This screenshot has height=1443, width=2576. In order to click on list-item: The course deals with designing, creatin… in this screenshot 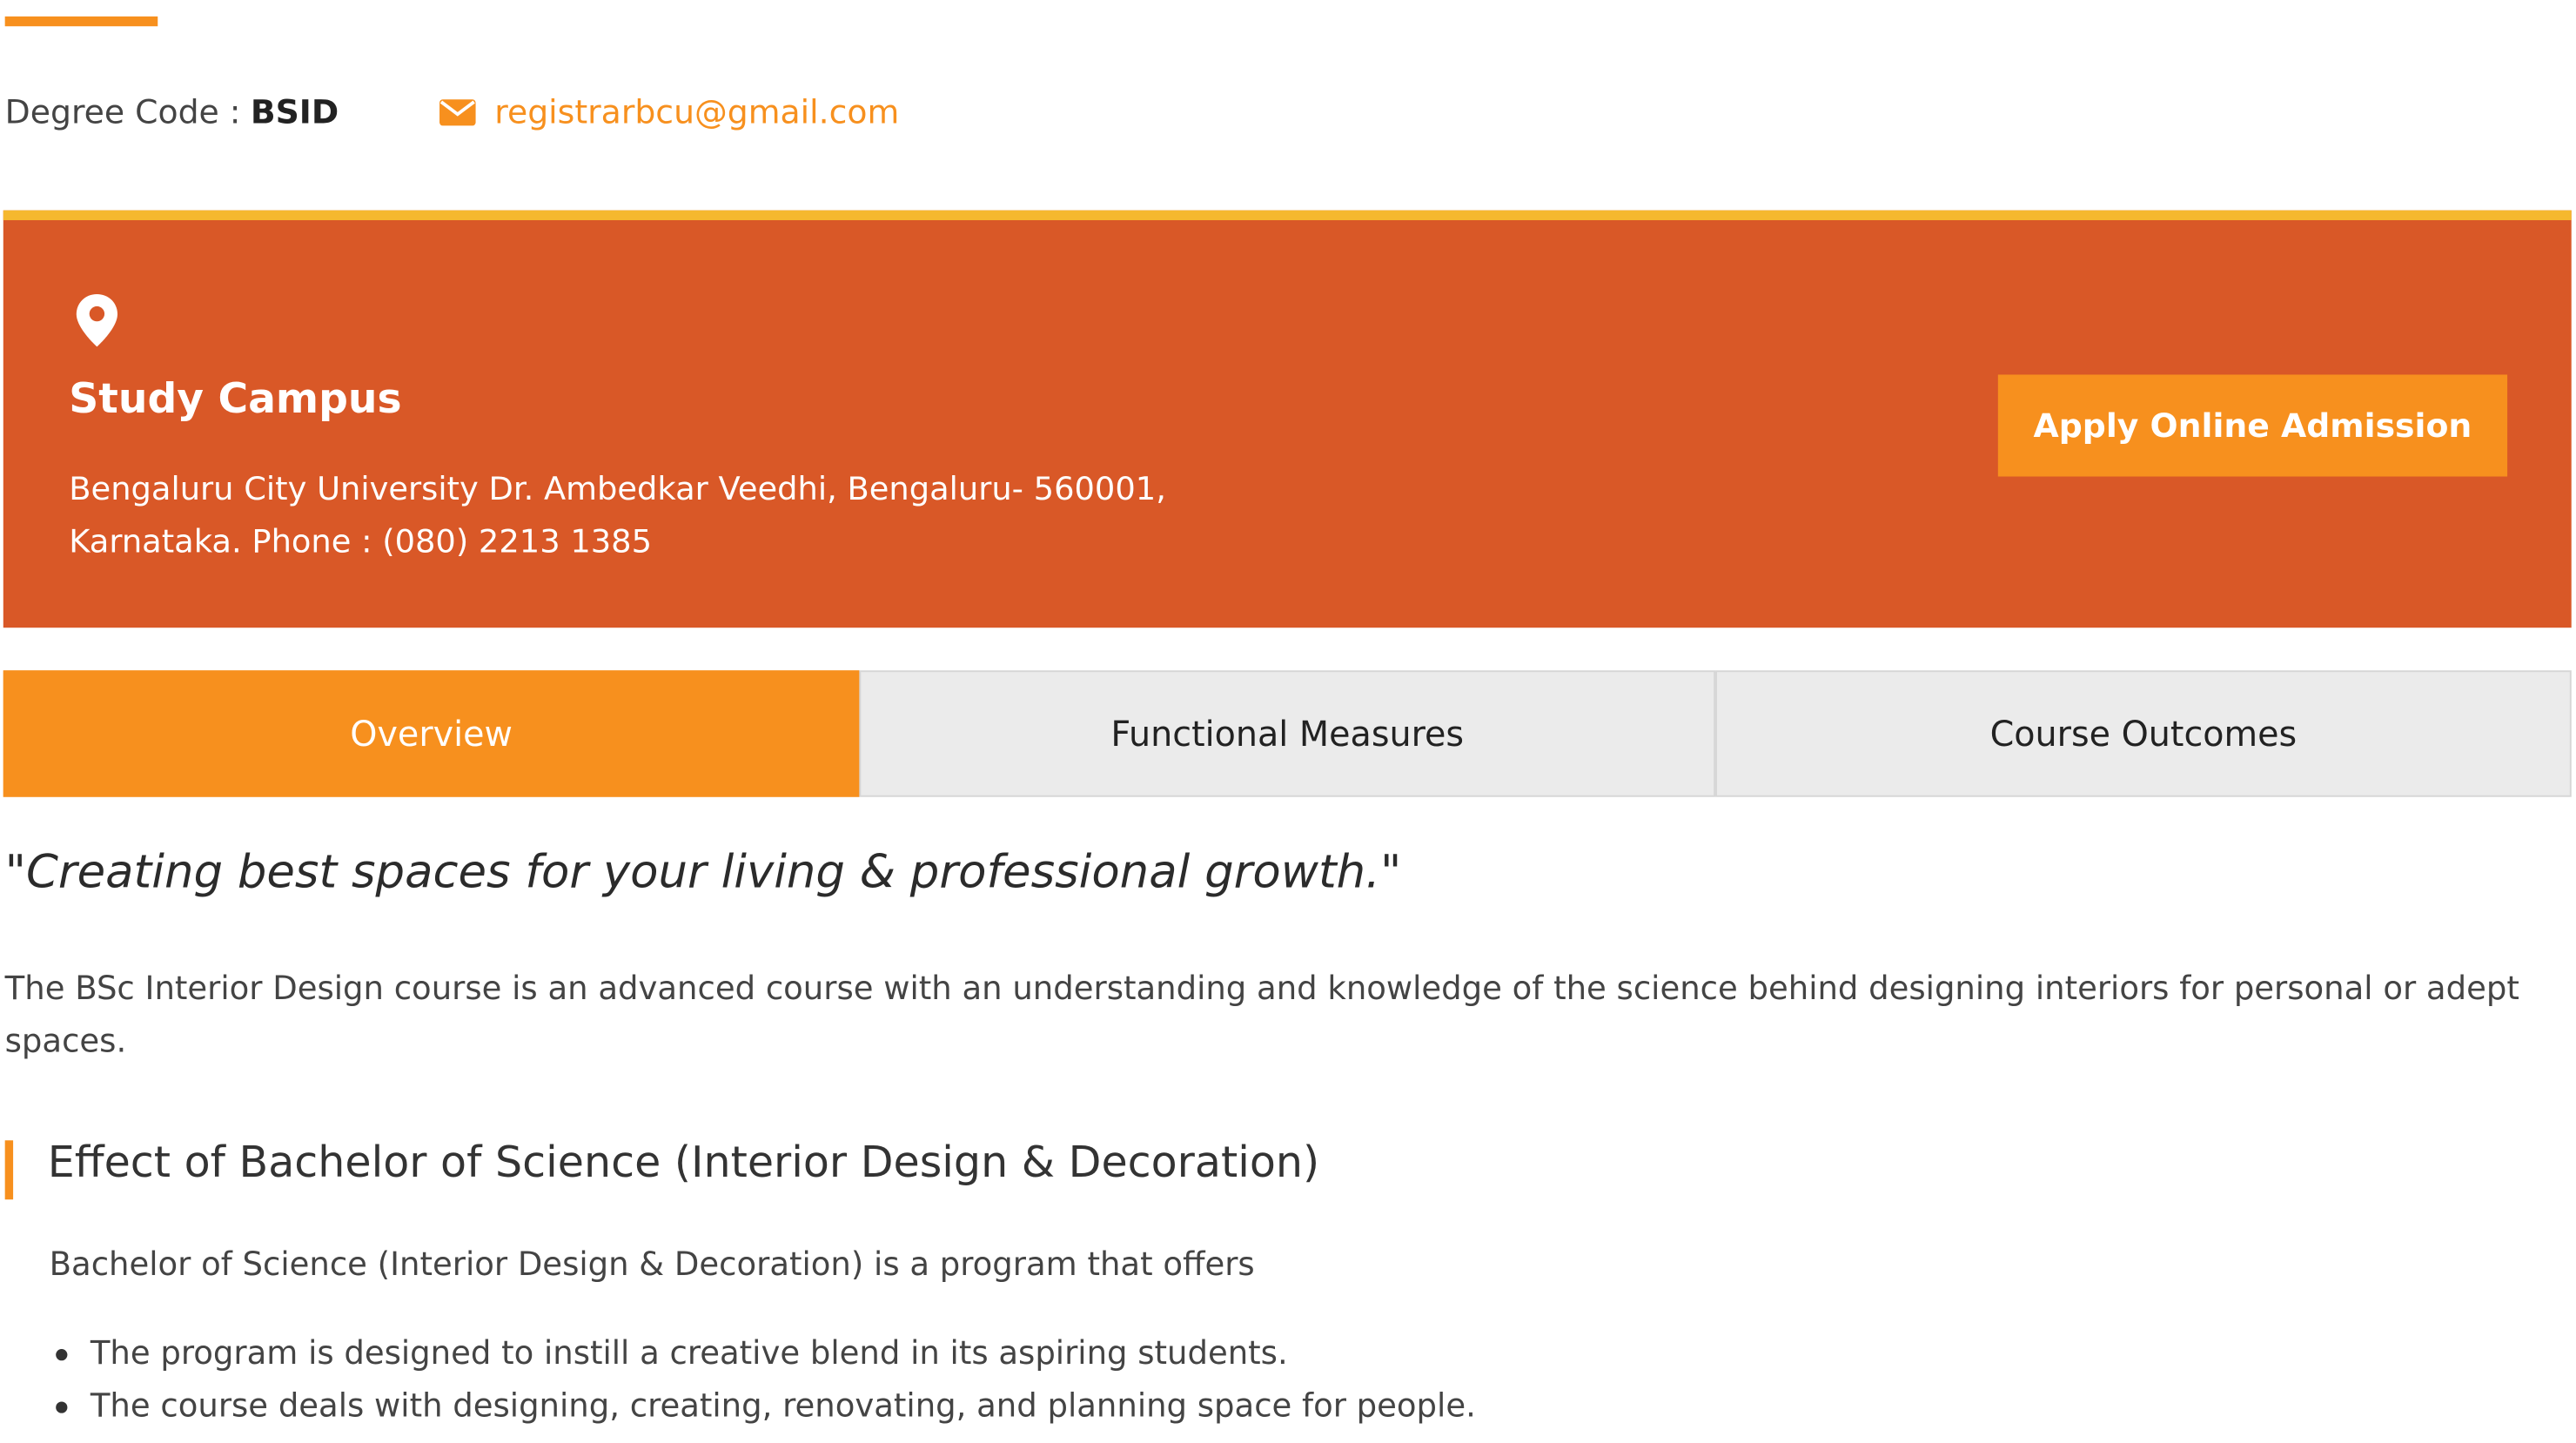, I will do `click(766, 1407)`.